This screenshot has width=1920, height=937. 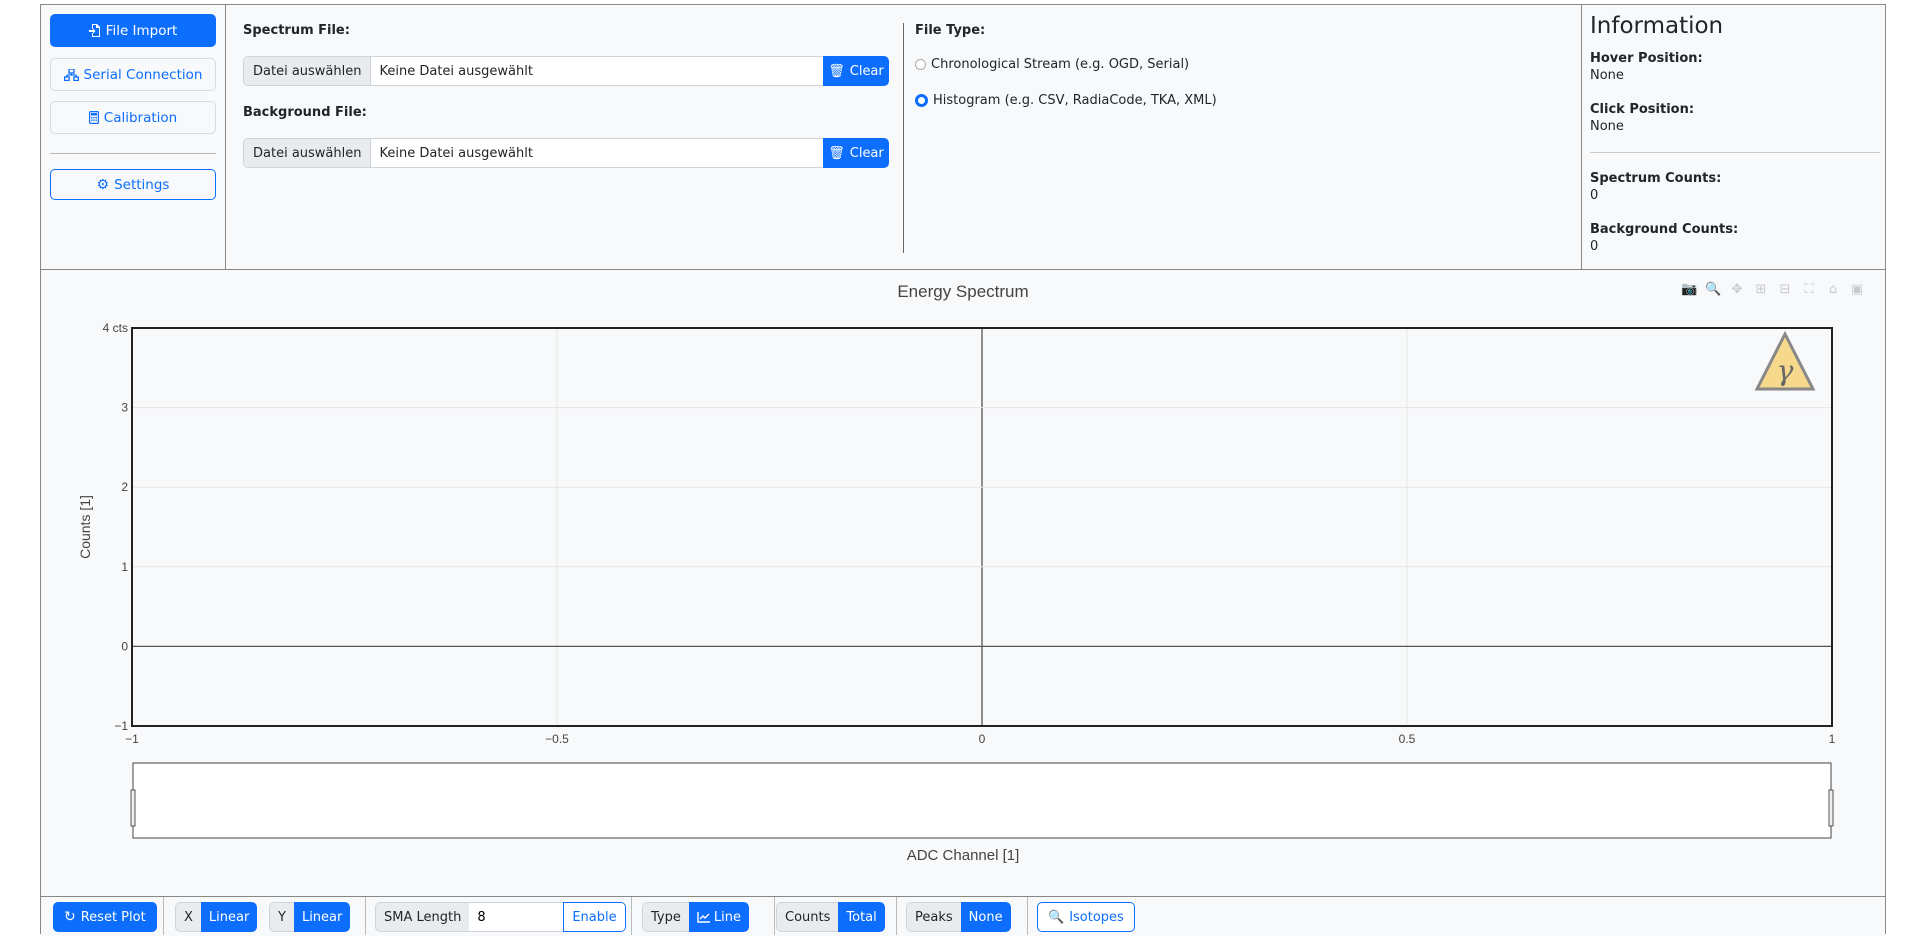 What do you see at coordinates (103, 184) in the screenshot?
I see `gear-icon: ⚙` at bounding box center [103, 184].